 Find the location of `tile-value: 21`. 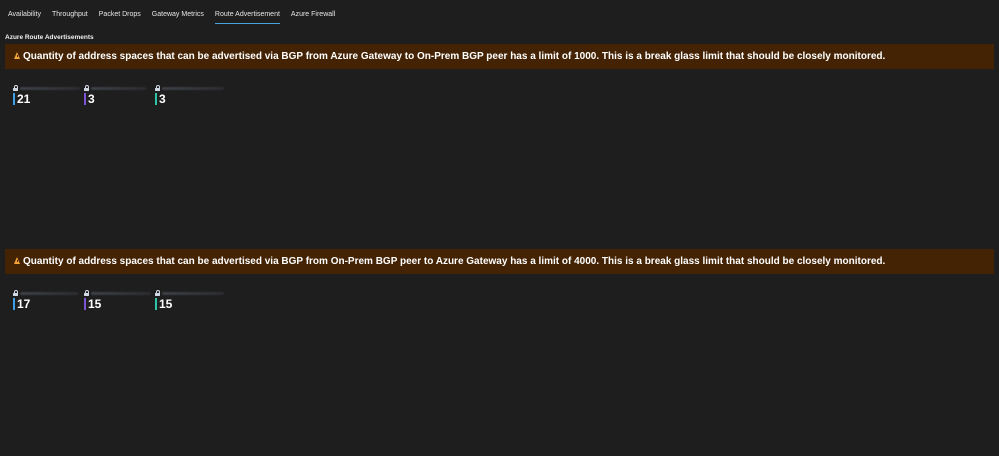

tile-value: 21 is located at coordinates (24, 99).